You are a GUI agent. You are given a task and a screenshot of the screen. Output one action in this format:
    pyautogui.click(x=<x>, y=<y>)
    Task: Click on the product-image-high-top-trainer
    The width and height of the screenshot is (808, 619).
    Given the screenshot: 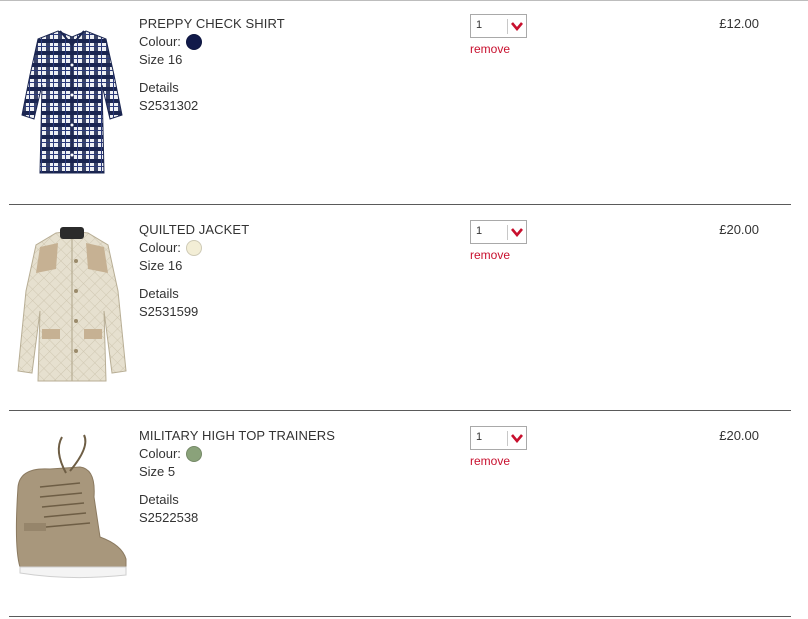 What is the action you would take?
    pyautogui.click(x=72, y=513)
    